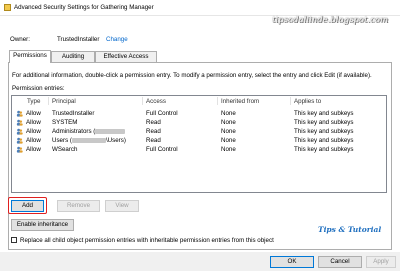 This screenshot has width=400, height=271. What do you see at coordinates (381, 262) in the screenshot?
I see `apply-button: Apply` at bounding box center [381, 262].